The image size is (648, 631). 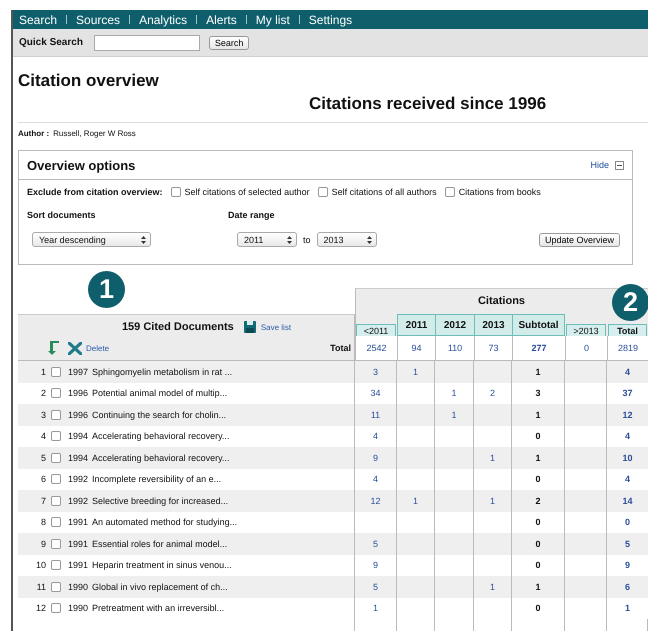 I want to click on author-label: Author :, so click(x=34, y=133).